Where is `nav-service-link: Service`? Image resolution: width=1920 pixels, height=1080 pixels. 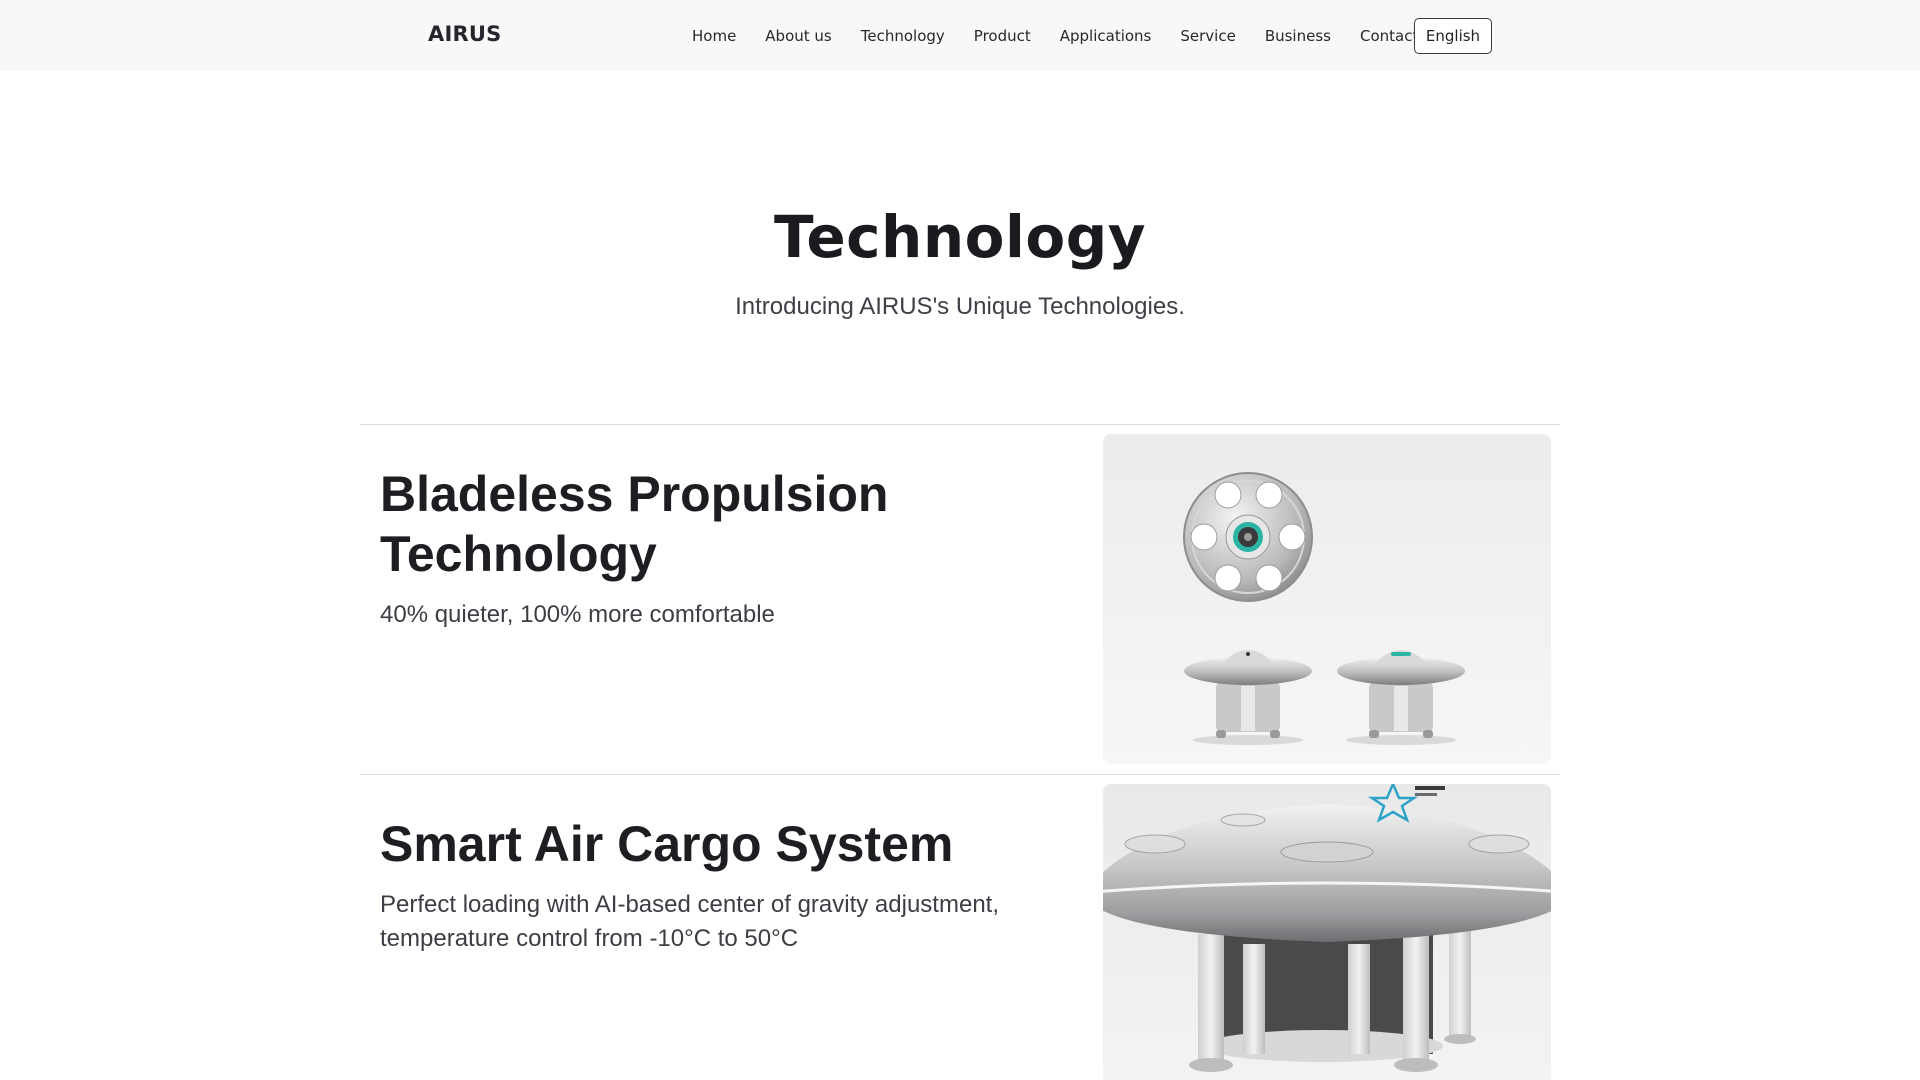 nav-service-link: Service is located at coordinates (1207, 36).